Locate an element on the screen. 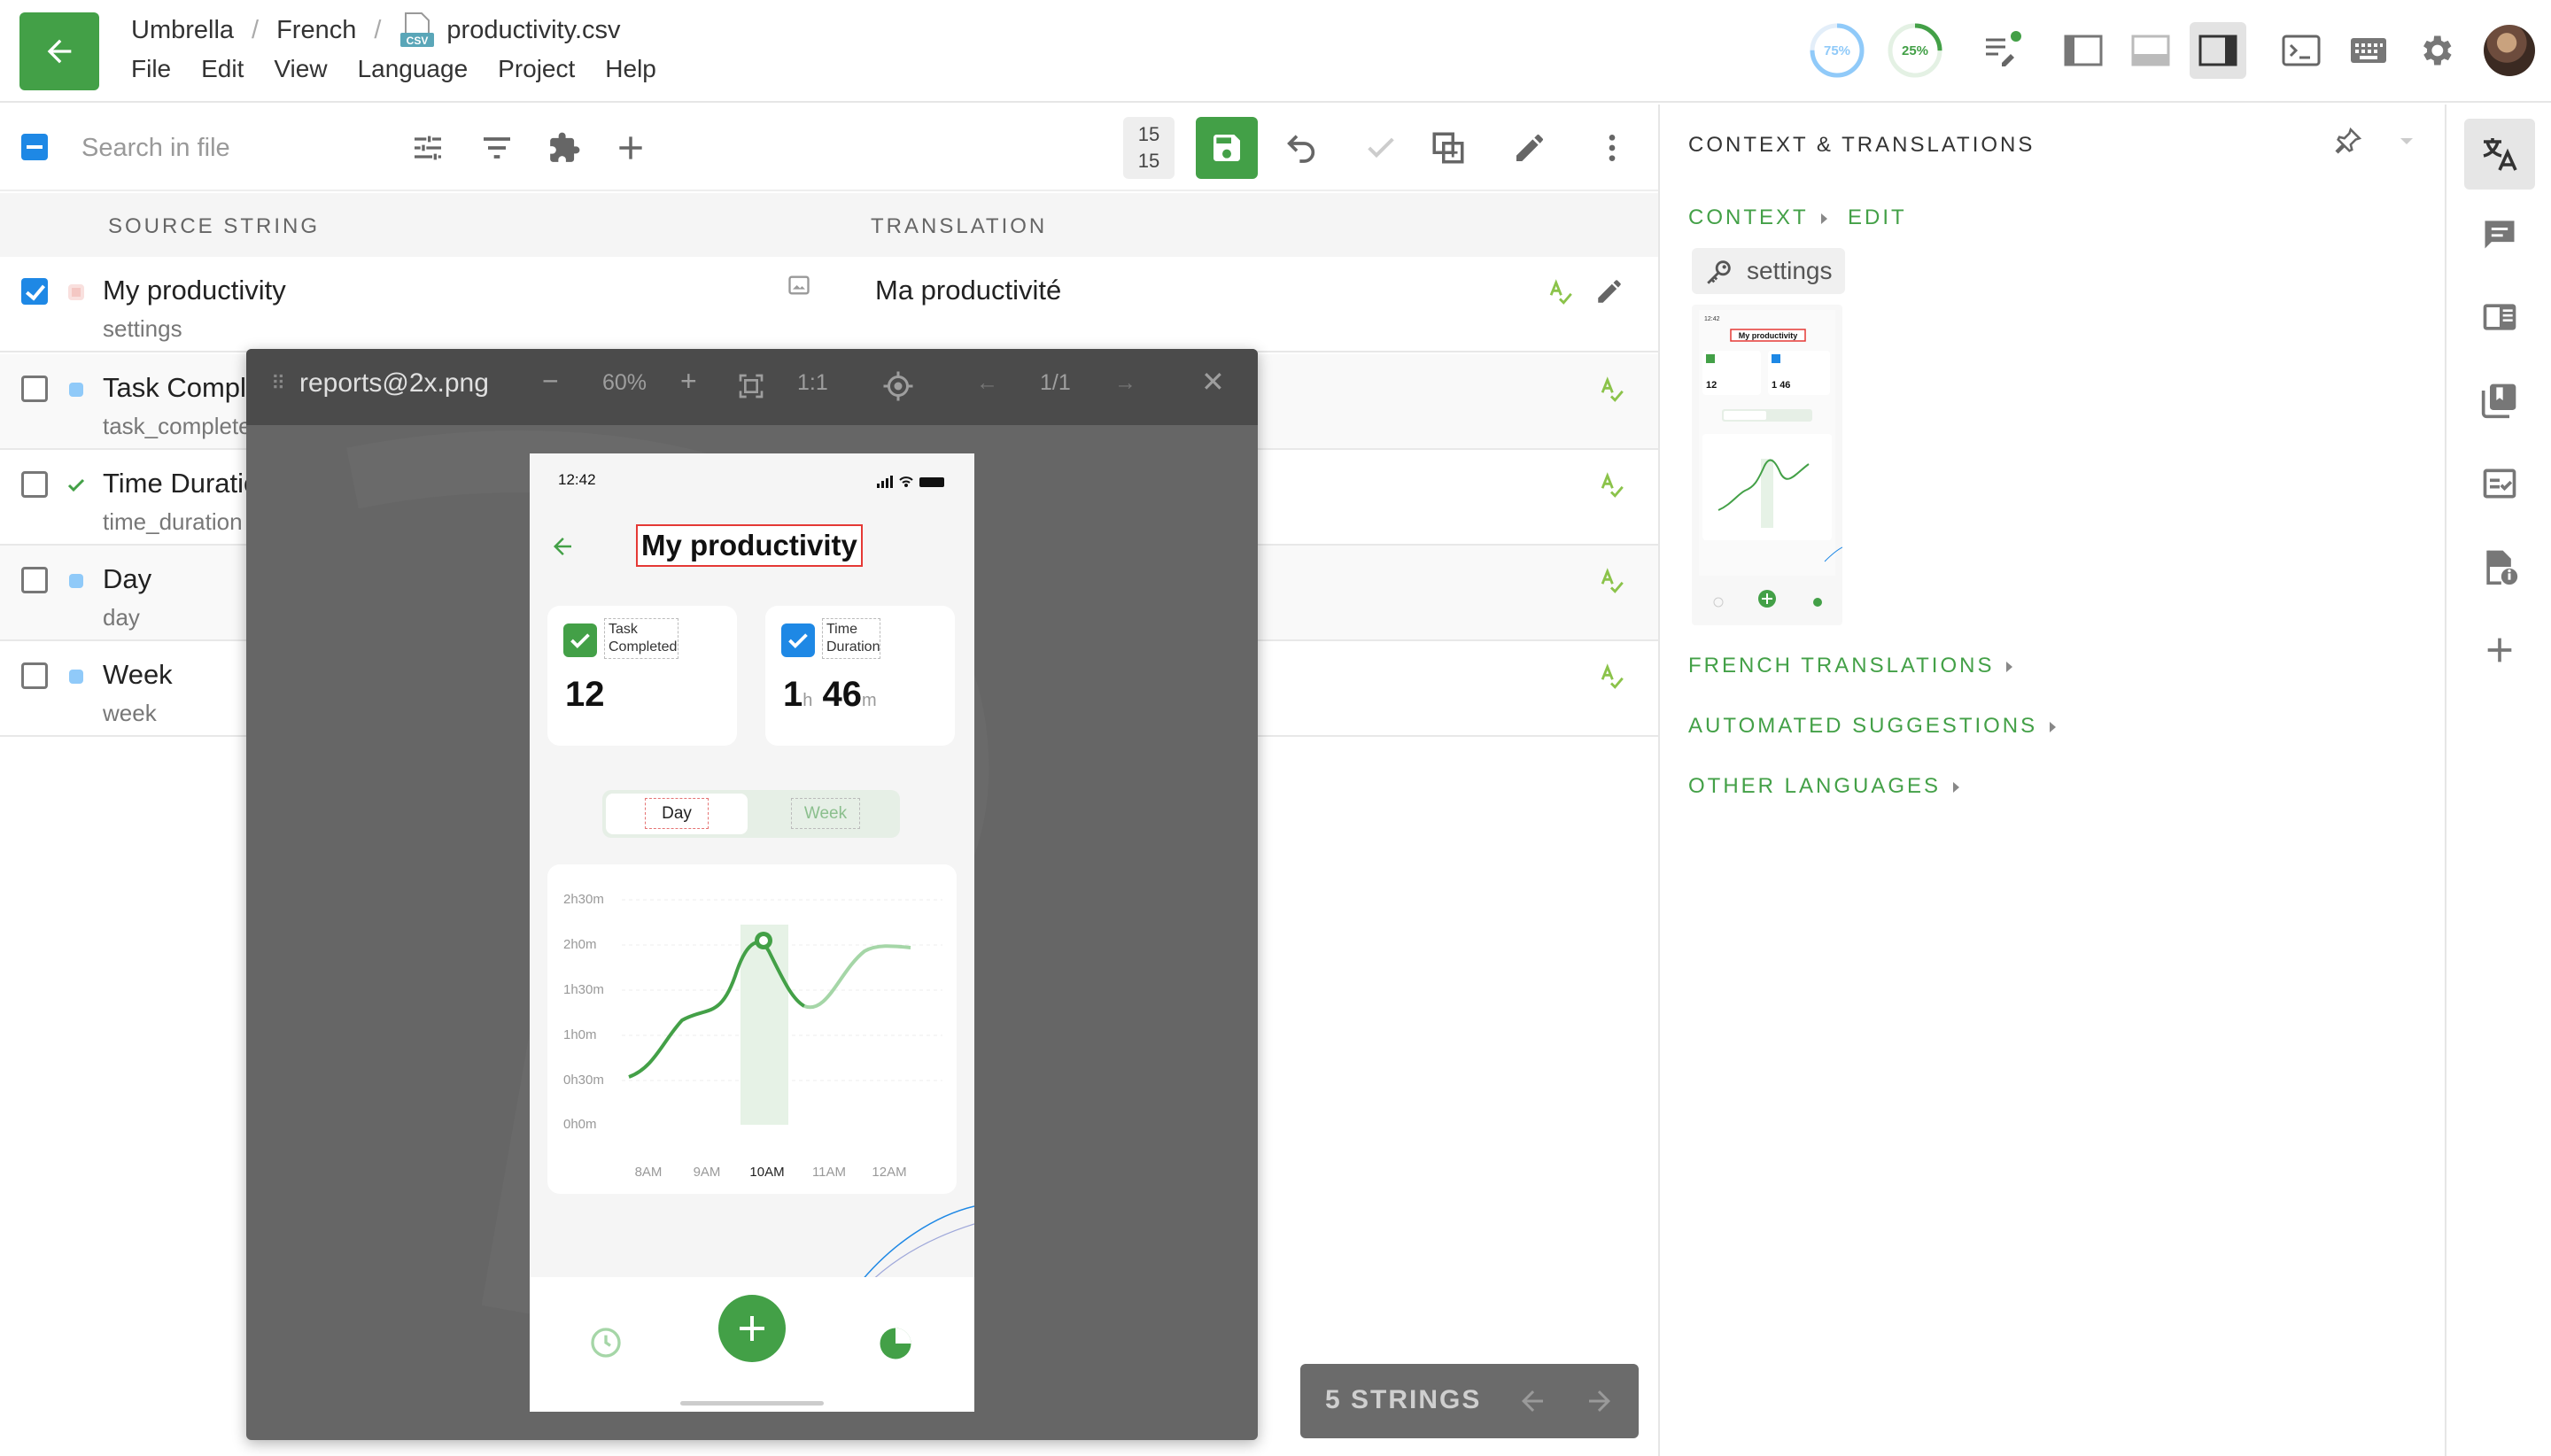  panel-collapse-chevron-icon is located at coordinates (2407, 141).